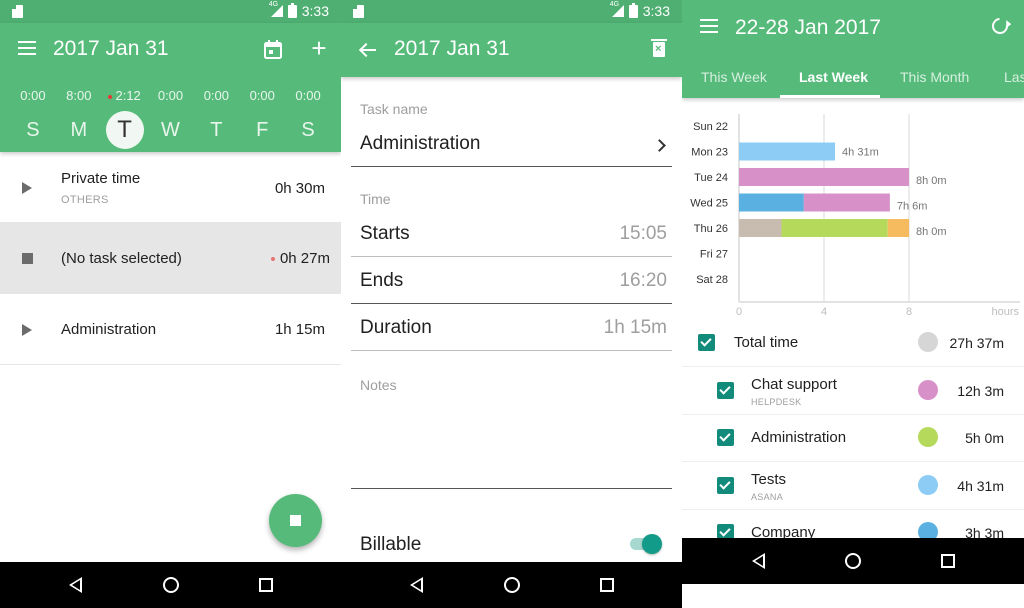 The width and height of the screenshot is (1024, 608). I want to click on delete-icon, so click(659, 48).